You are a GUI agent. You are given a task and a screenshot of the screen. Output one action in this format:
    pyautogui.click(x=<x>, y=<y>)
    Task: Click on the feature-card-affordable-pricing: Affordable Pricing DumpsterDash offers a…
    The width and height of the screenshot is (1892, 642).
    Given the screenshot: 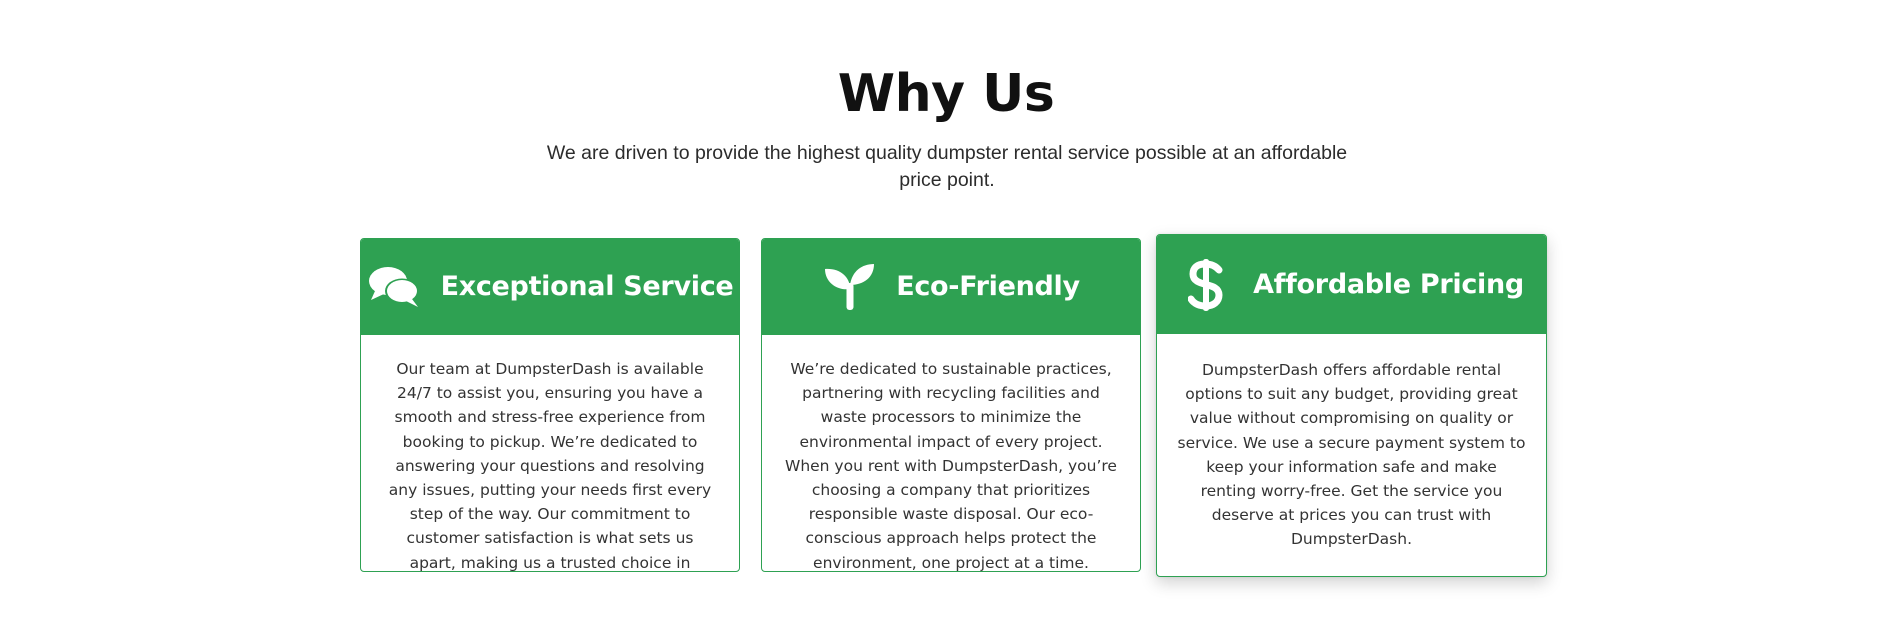 What is the action you would take?
    pyautogui.click(x=1351, y=405)
    